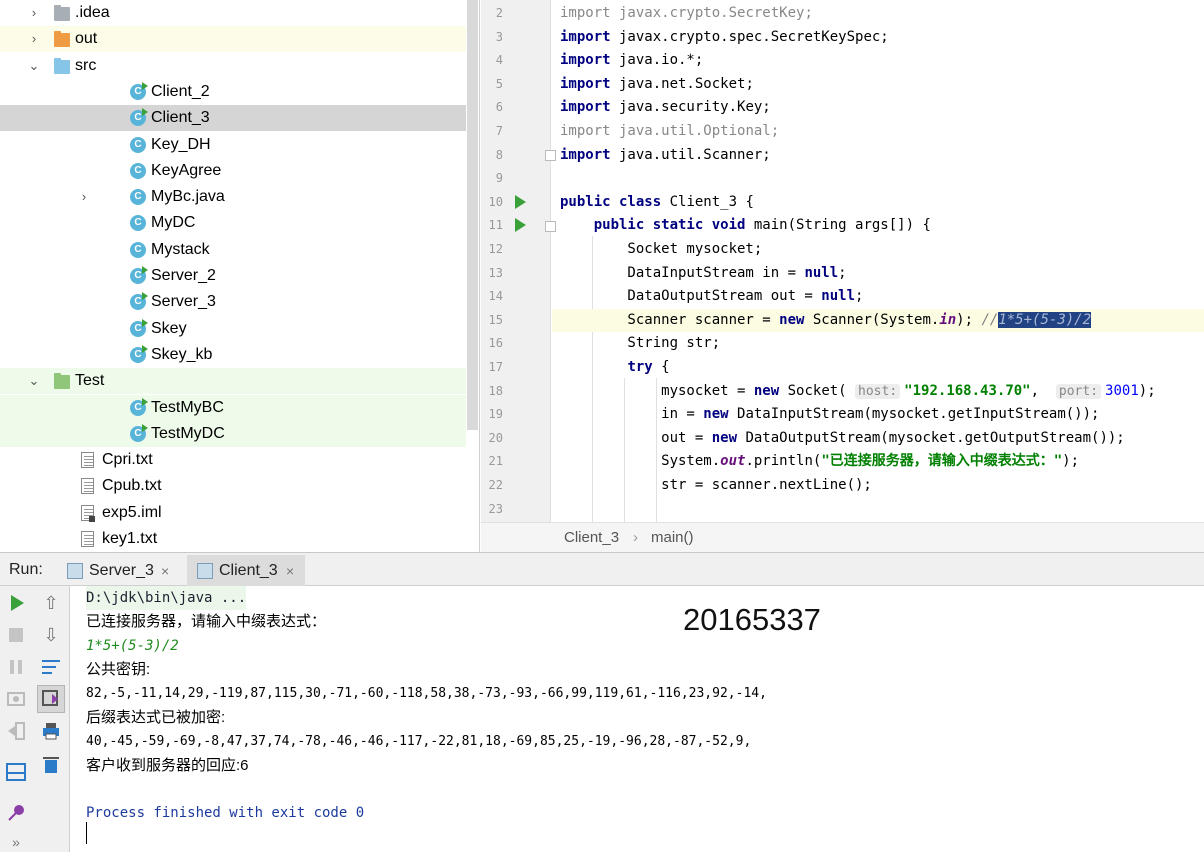 This screenshot has width=1204, height=852. What do you see at coordinates (499, 13) in the screenshot?
I see `line-number: 2` at bounding box center [499, 13].